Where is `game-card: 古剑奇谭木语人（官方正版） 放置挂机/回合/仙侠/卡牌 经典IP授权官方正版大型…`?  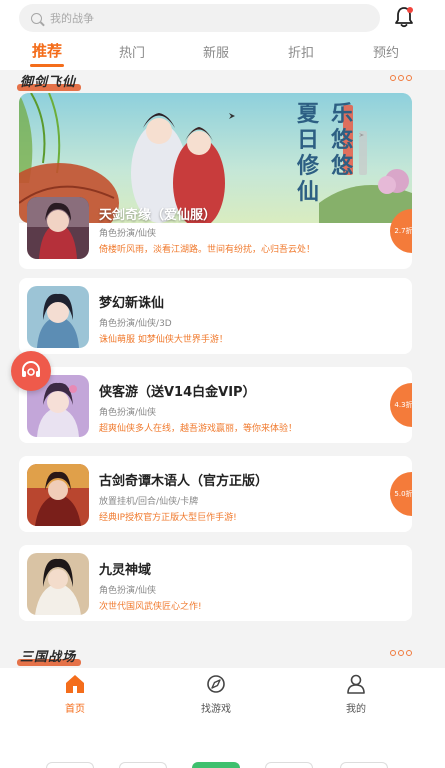
game-card: 古剑奇谭木语人（官方正版） 放置挂机/回合/仙侠/卡牌 经典IP授权官方正版大型… is located at coordinates (215, 494).